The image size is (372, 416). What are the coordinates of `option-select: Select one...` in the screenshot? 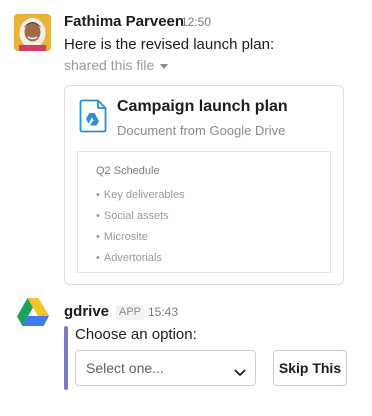 It's located at (165, 368).